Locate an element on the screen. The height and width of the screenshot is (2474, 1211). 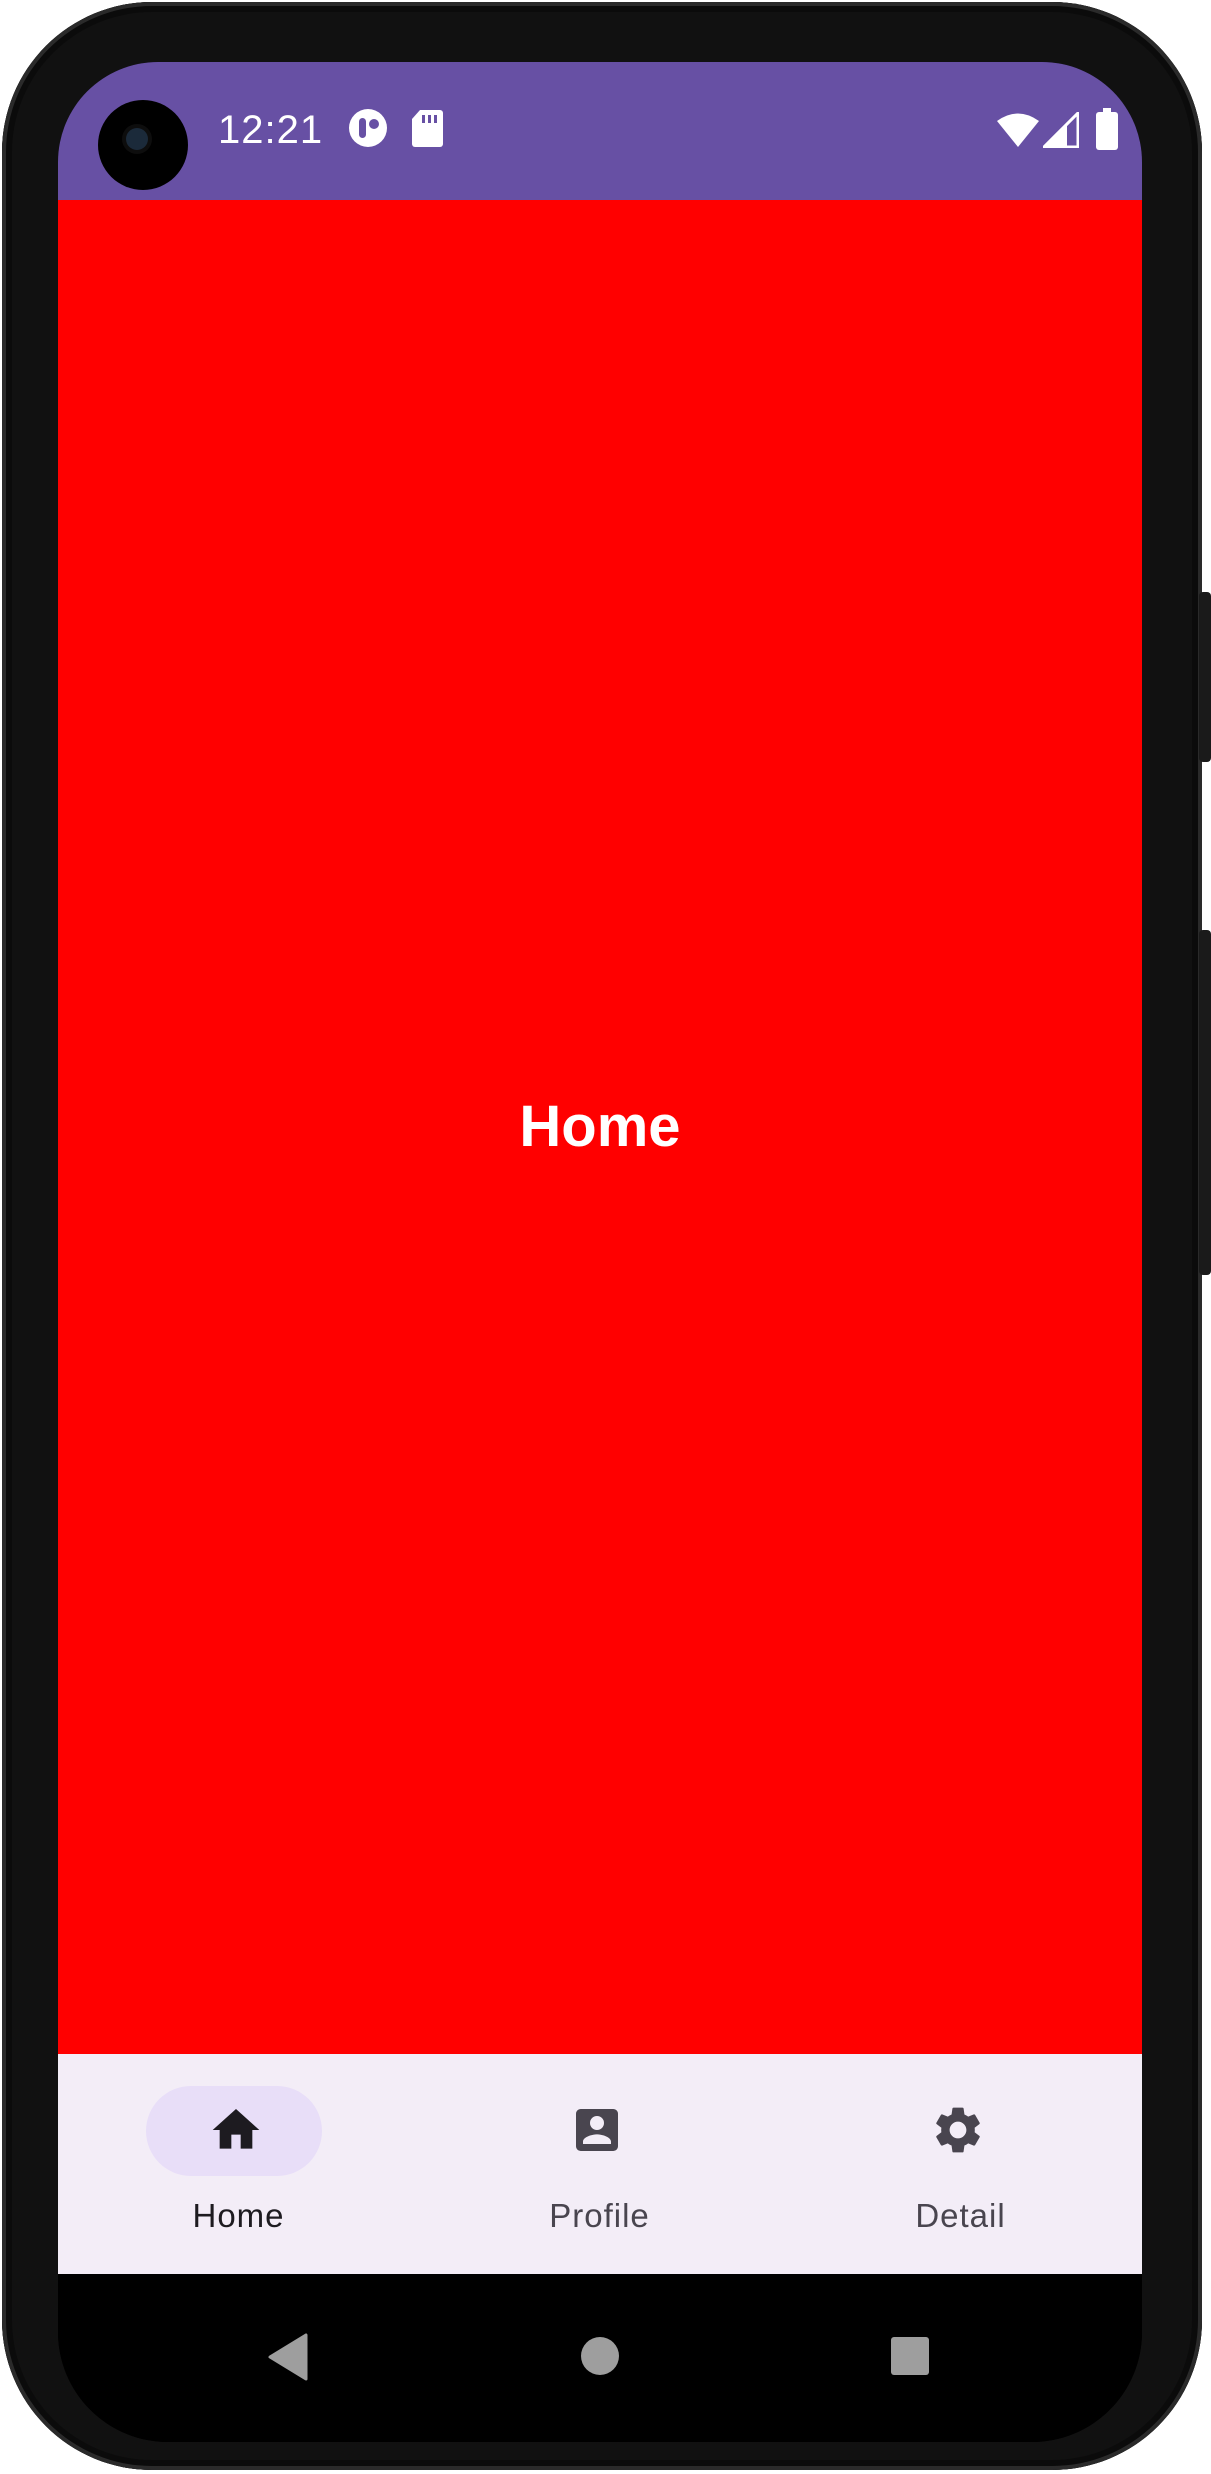
cellular-signal-icon is located at coordinates (1061, 130).